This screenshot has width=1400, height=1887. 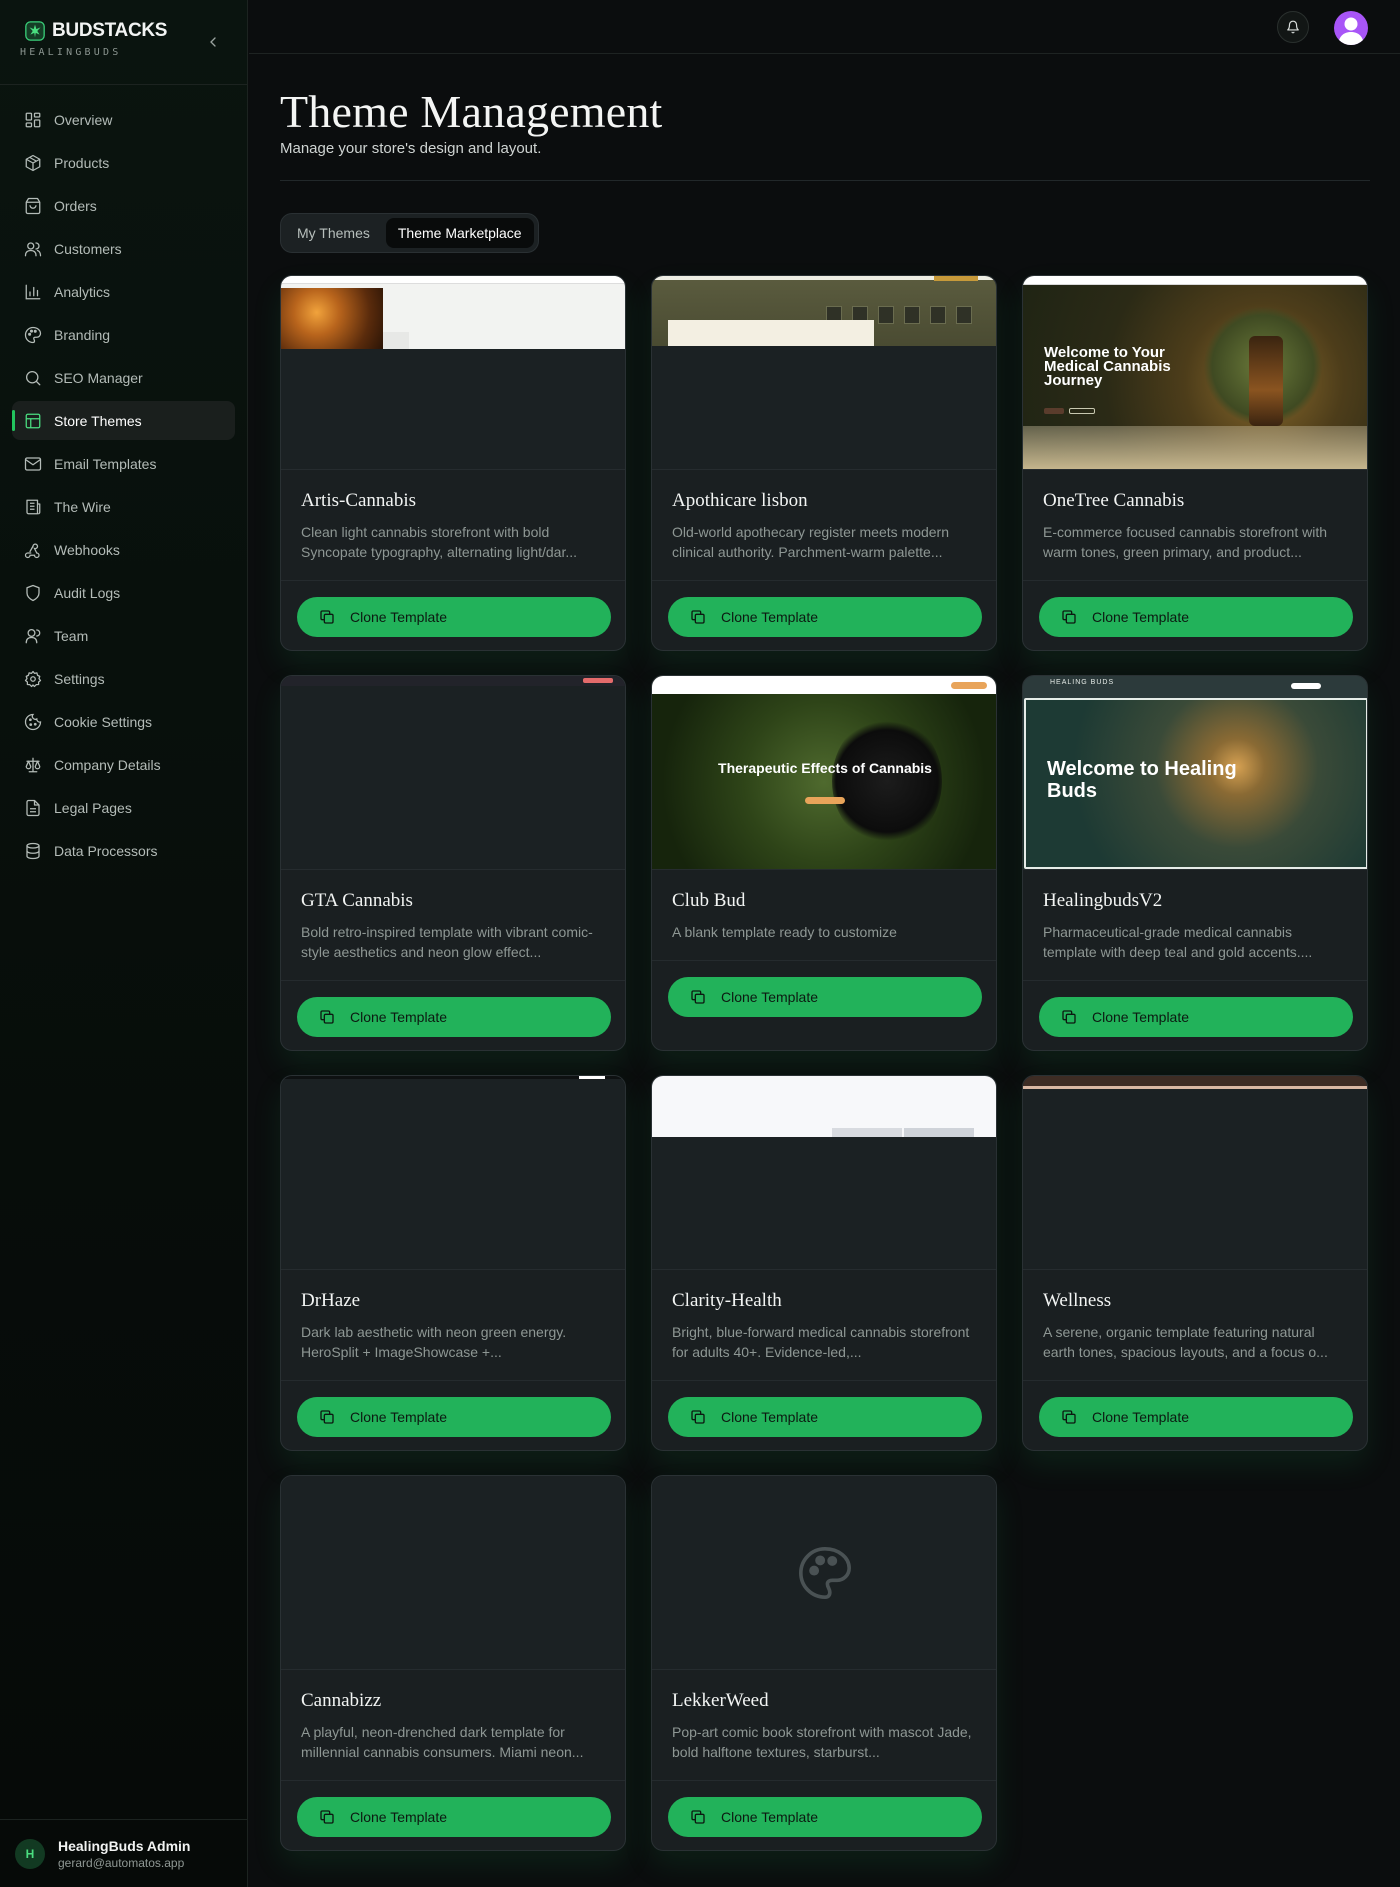 What do you see at coordinates (35, 31) in the screenshot?
I see `leaf-logo-icon` at bounding box center [35, 31].